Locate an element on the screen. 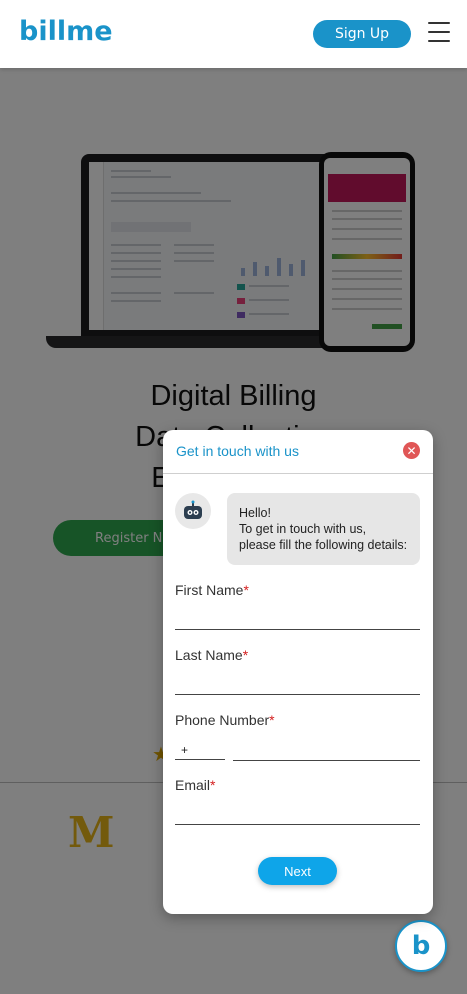  greeting-line-2: To get in touch with us, is located at coordinates (303, 529).